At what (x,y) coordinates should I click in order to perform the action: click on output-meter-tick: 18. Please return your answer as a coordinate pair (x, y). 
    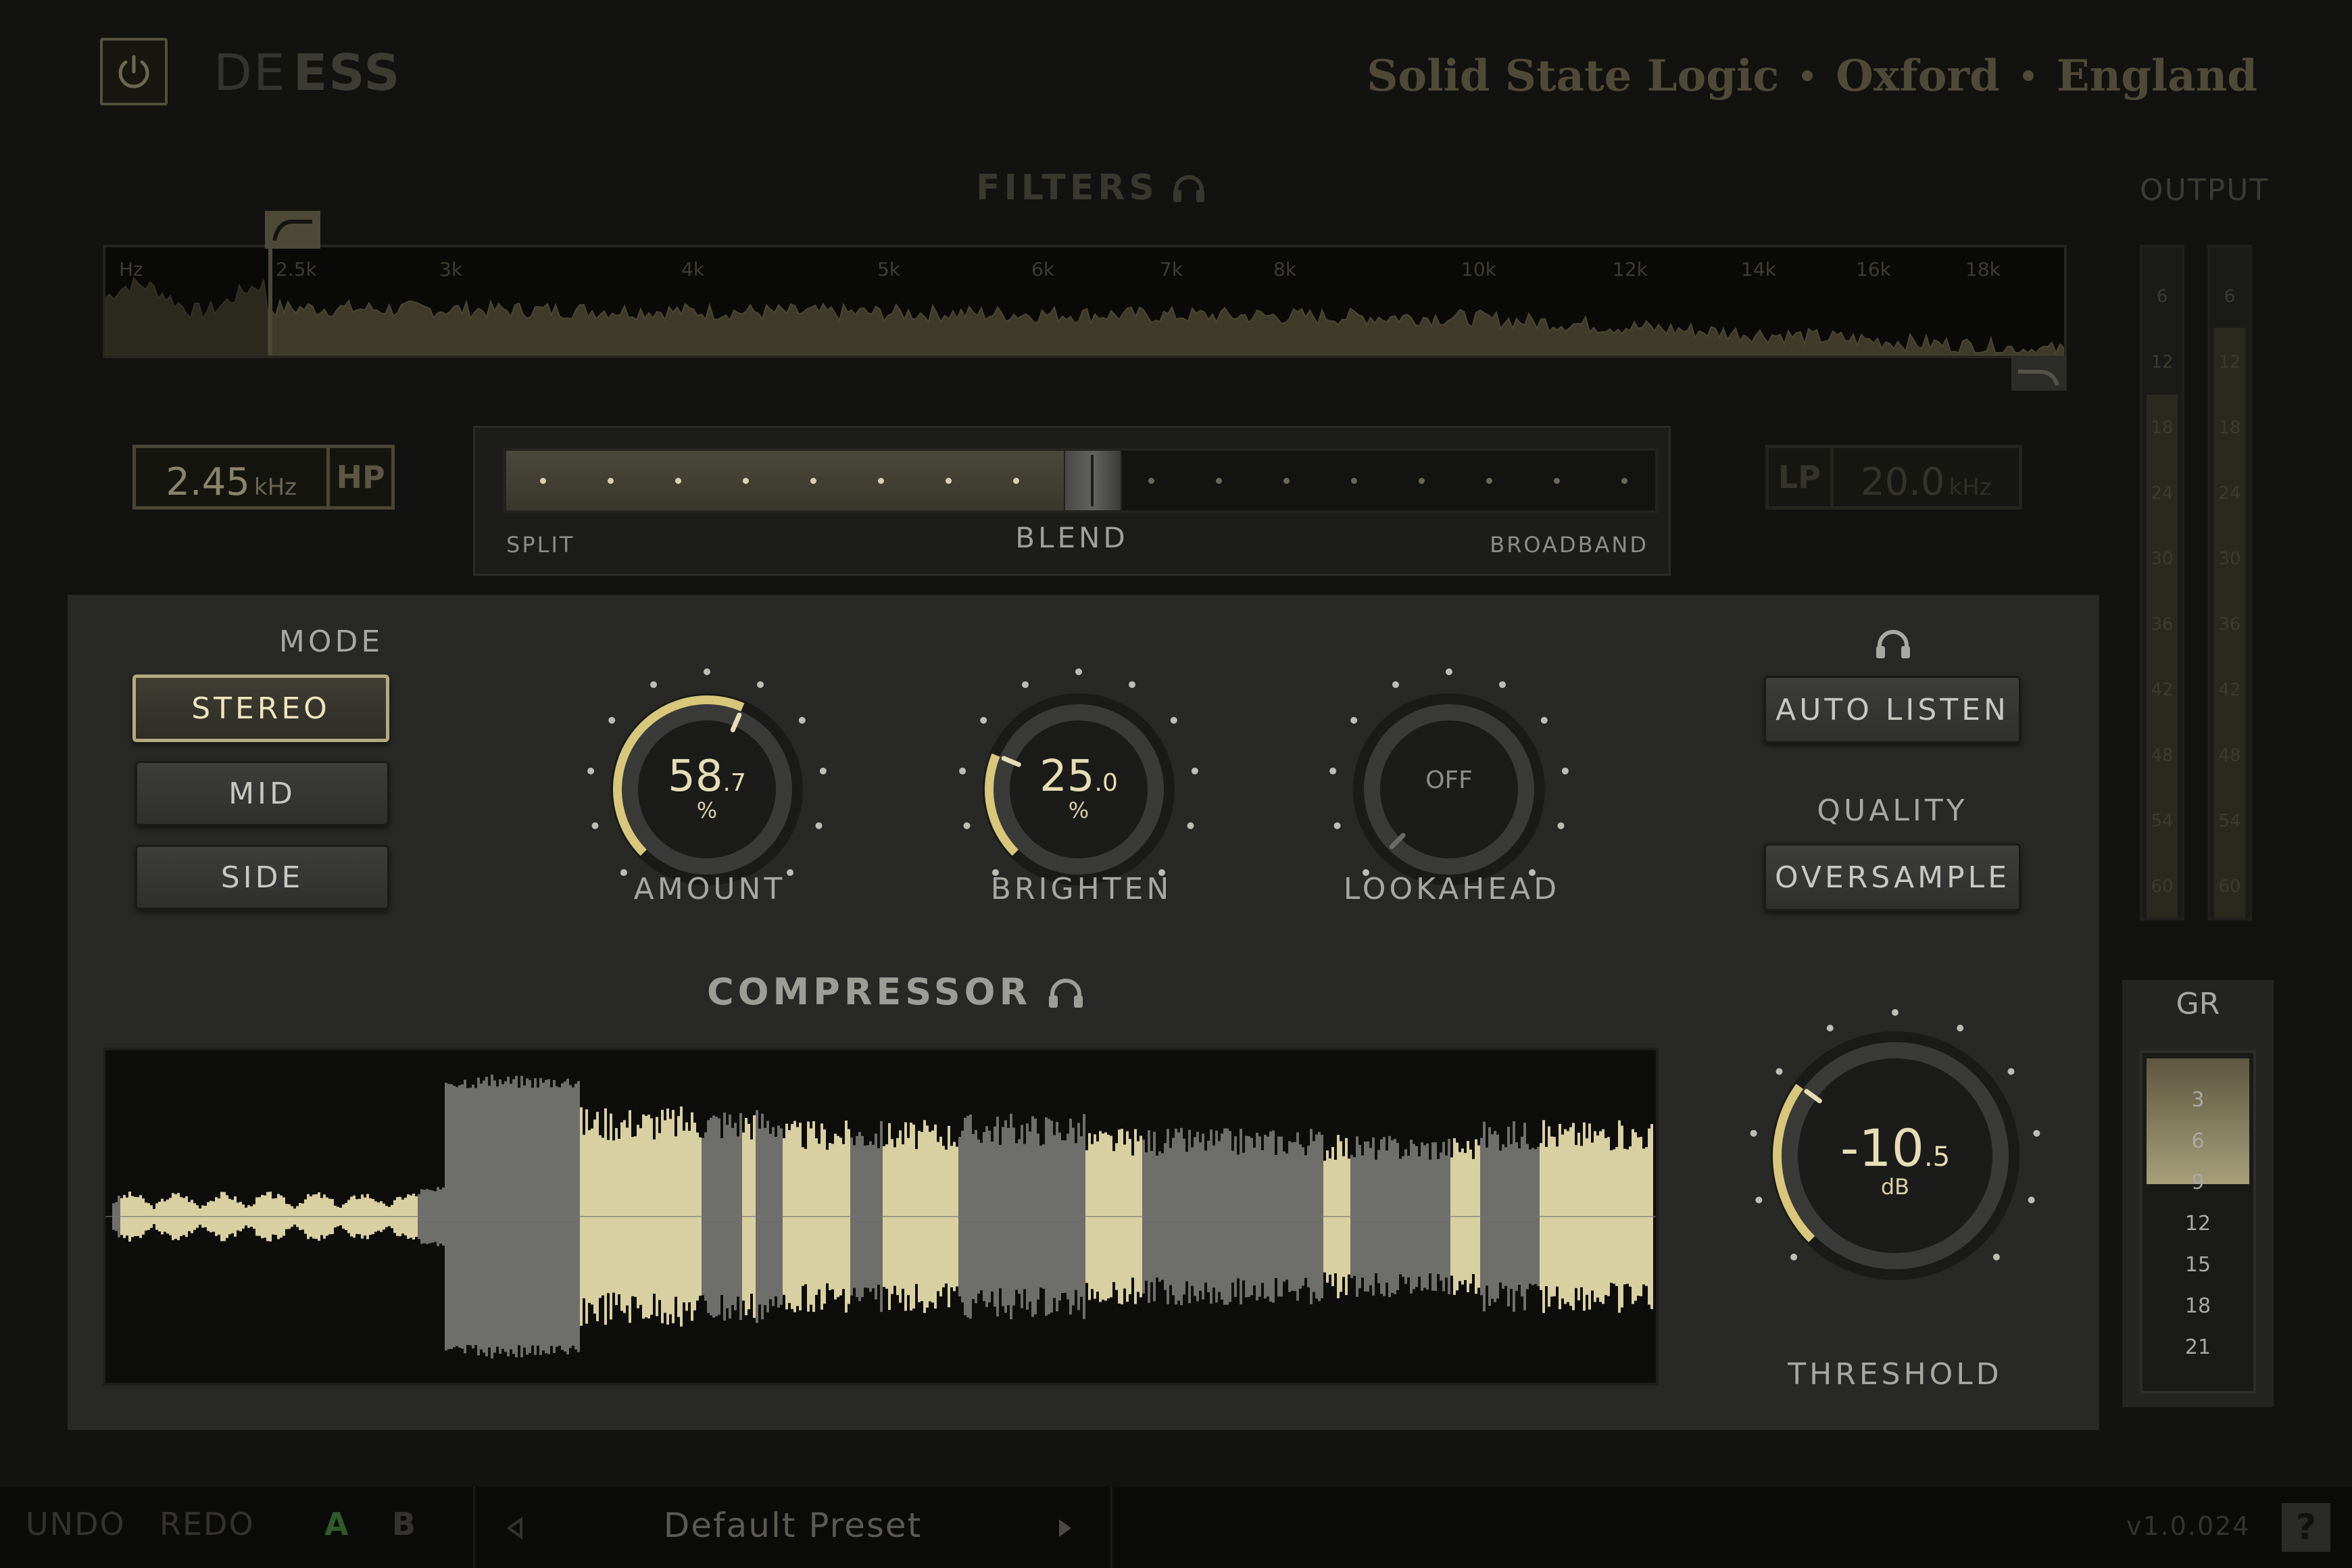
    Looking at the image, I should click on (2229, 428).